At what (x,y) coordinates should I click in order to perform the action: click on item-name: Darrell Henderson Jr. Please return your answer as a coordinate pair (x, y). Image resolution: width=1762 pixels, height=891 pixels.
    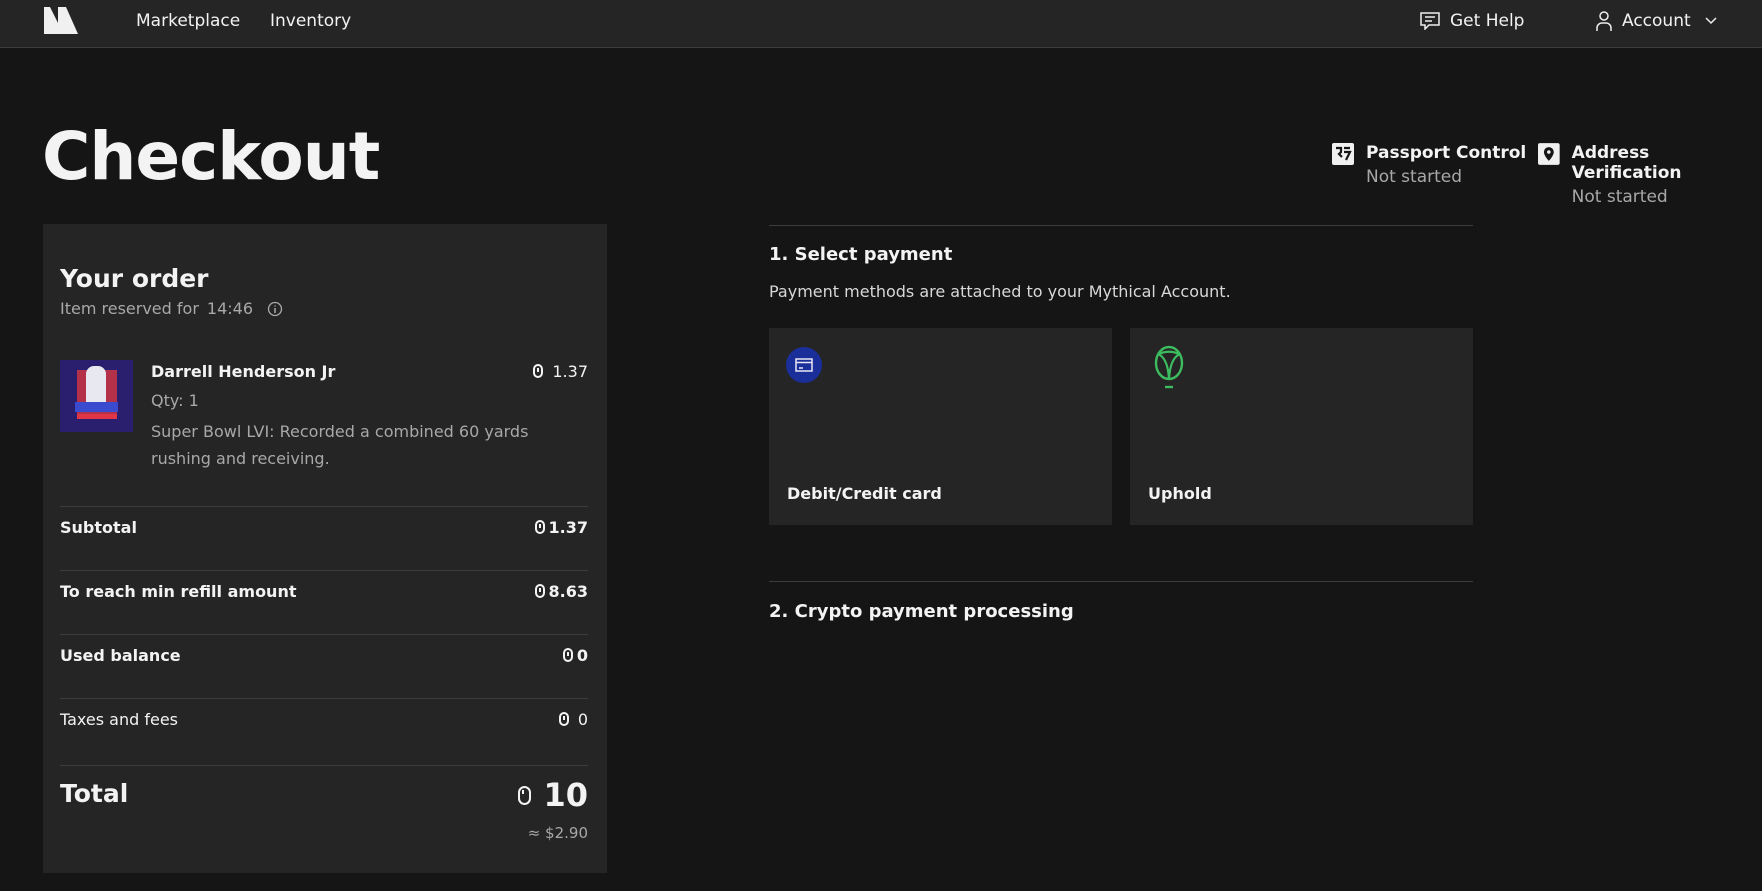
    Looking at the image, I should click on (243, 371).